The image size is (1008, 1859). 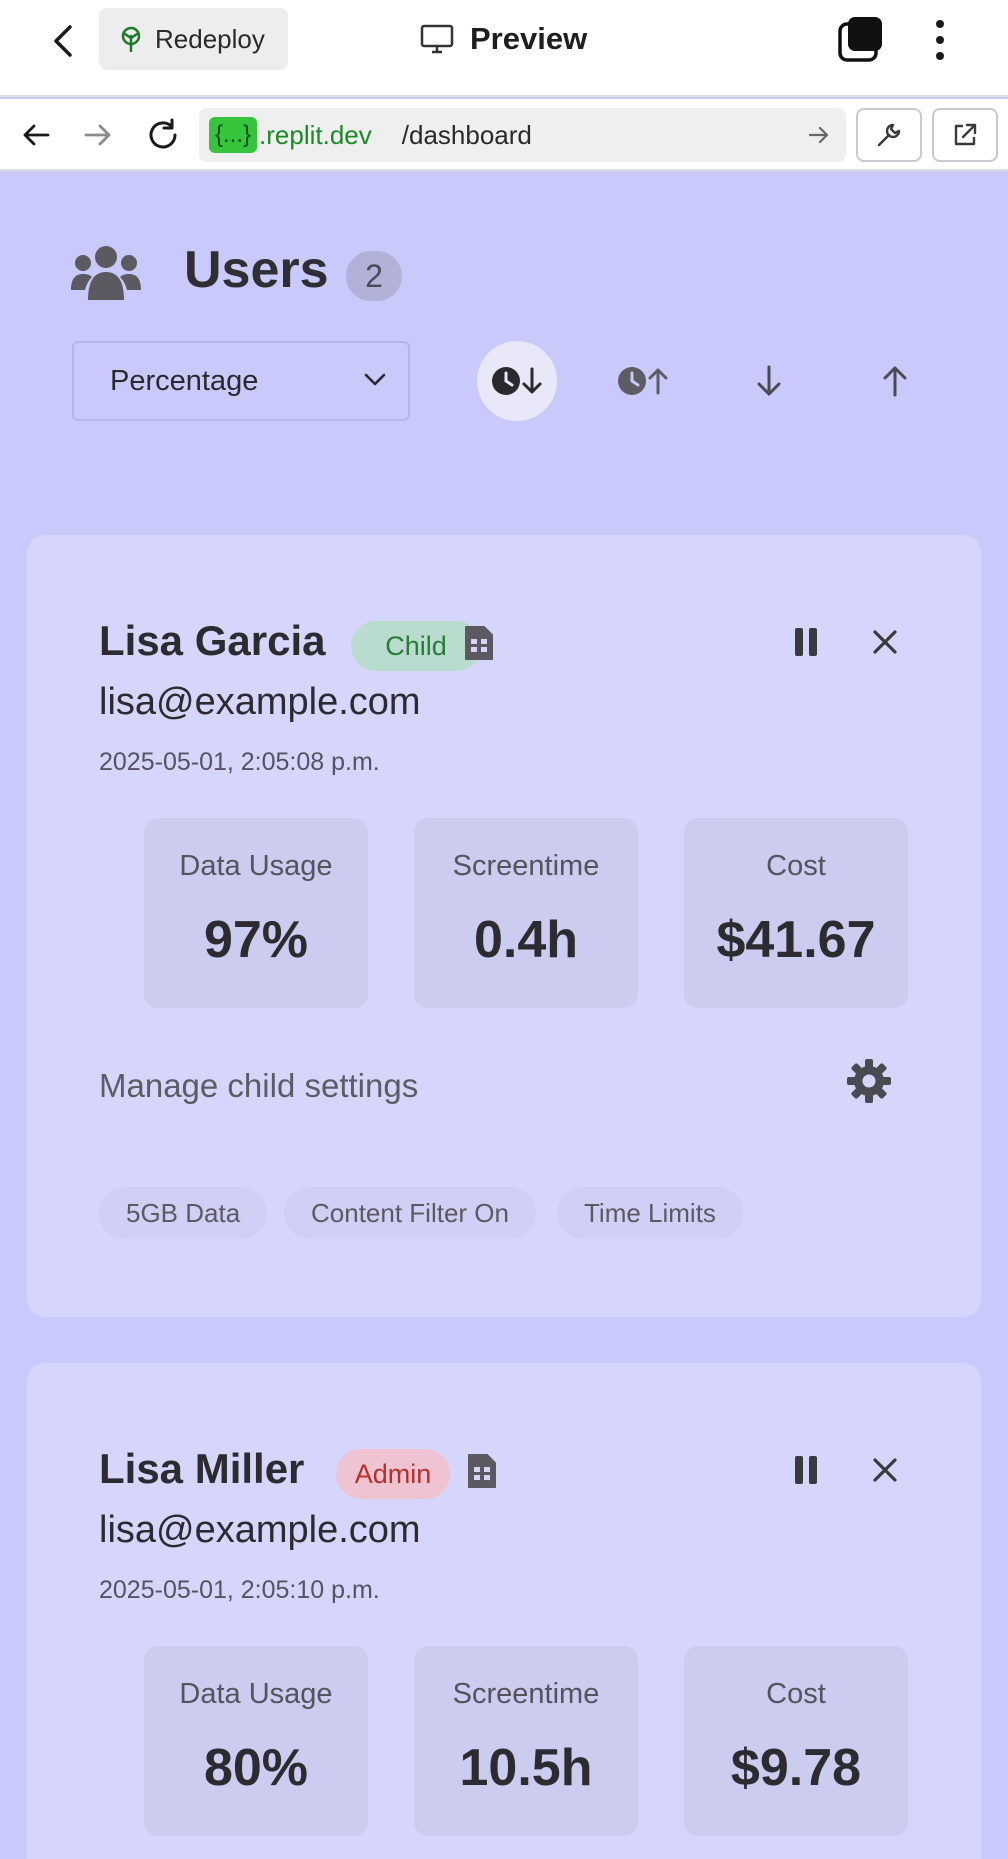 What do you see at coordinates (796, 940) in the screenshot?
I see `stat-value: $41.67` at bounding box center [796, 940].